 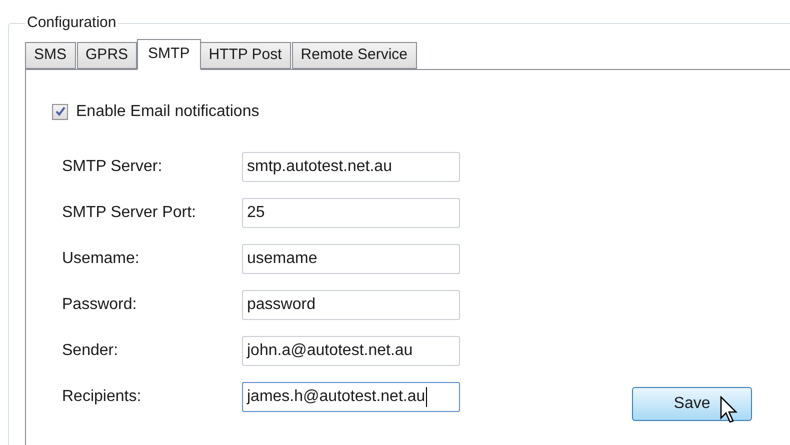 I want to click on field-label: Recipients:, so click(x=102, y=396).